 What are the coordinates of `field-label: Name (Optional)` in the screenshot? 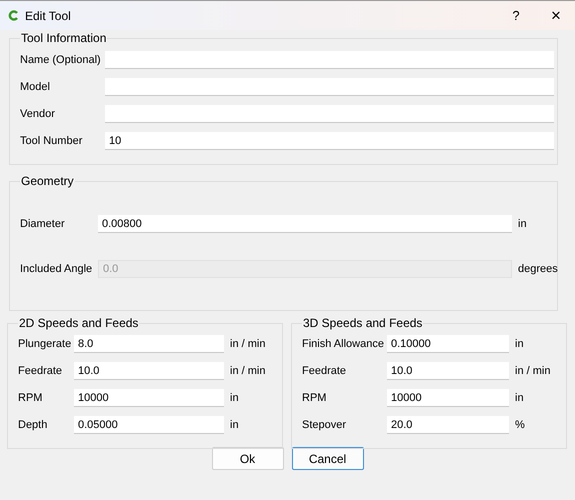 It's located at (61, 60).